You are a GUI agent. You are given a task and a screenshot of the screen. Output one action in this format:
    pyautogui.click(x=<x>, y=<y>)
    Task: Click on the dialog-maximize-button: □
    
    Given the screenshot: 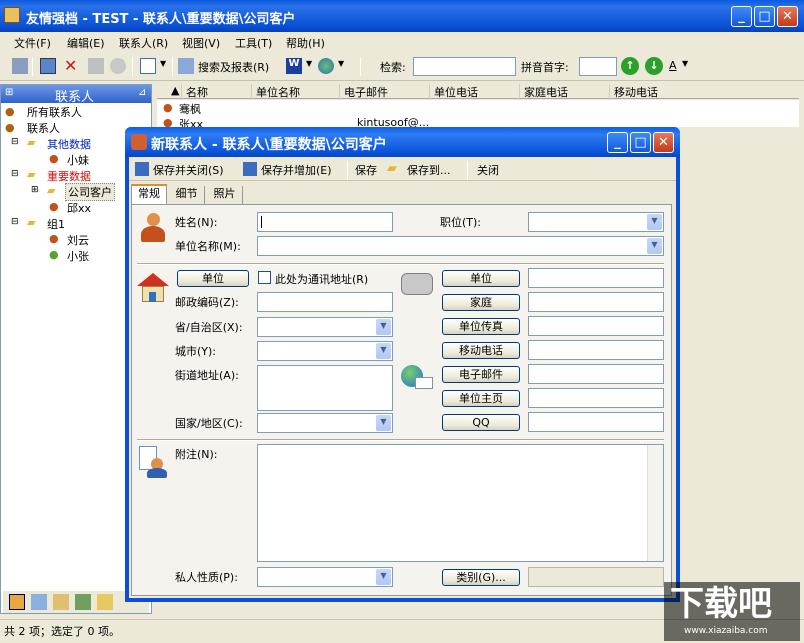 What is the action you would take?
    pyautogui.click(x=640, y=142)
    